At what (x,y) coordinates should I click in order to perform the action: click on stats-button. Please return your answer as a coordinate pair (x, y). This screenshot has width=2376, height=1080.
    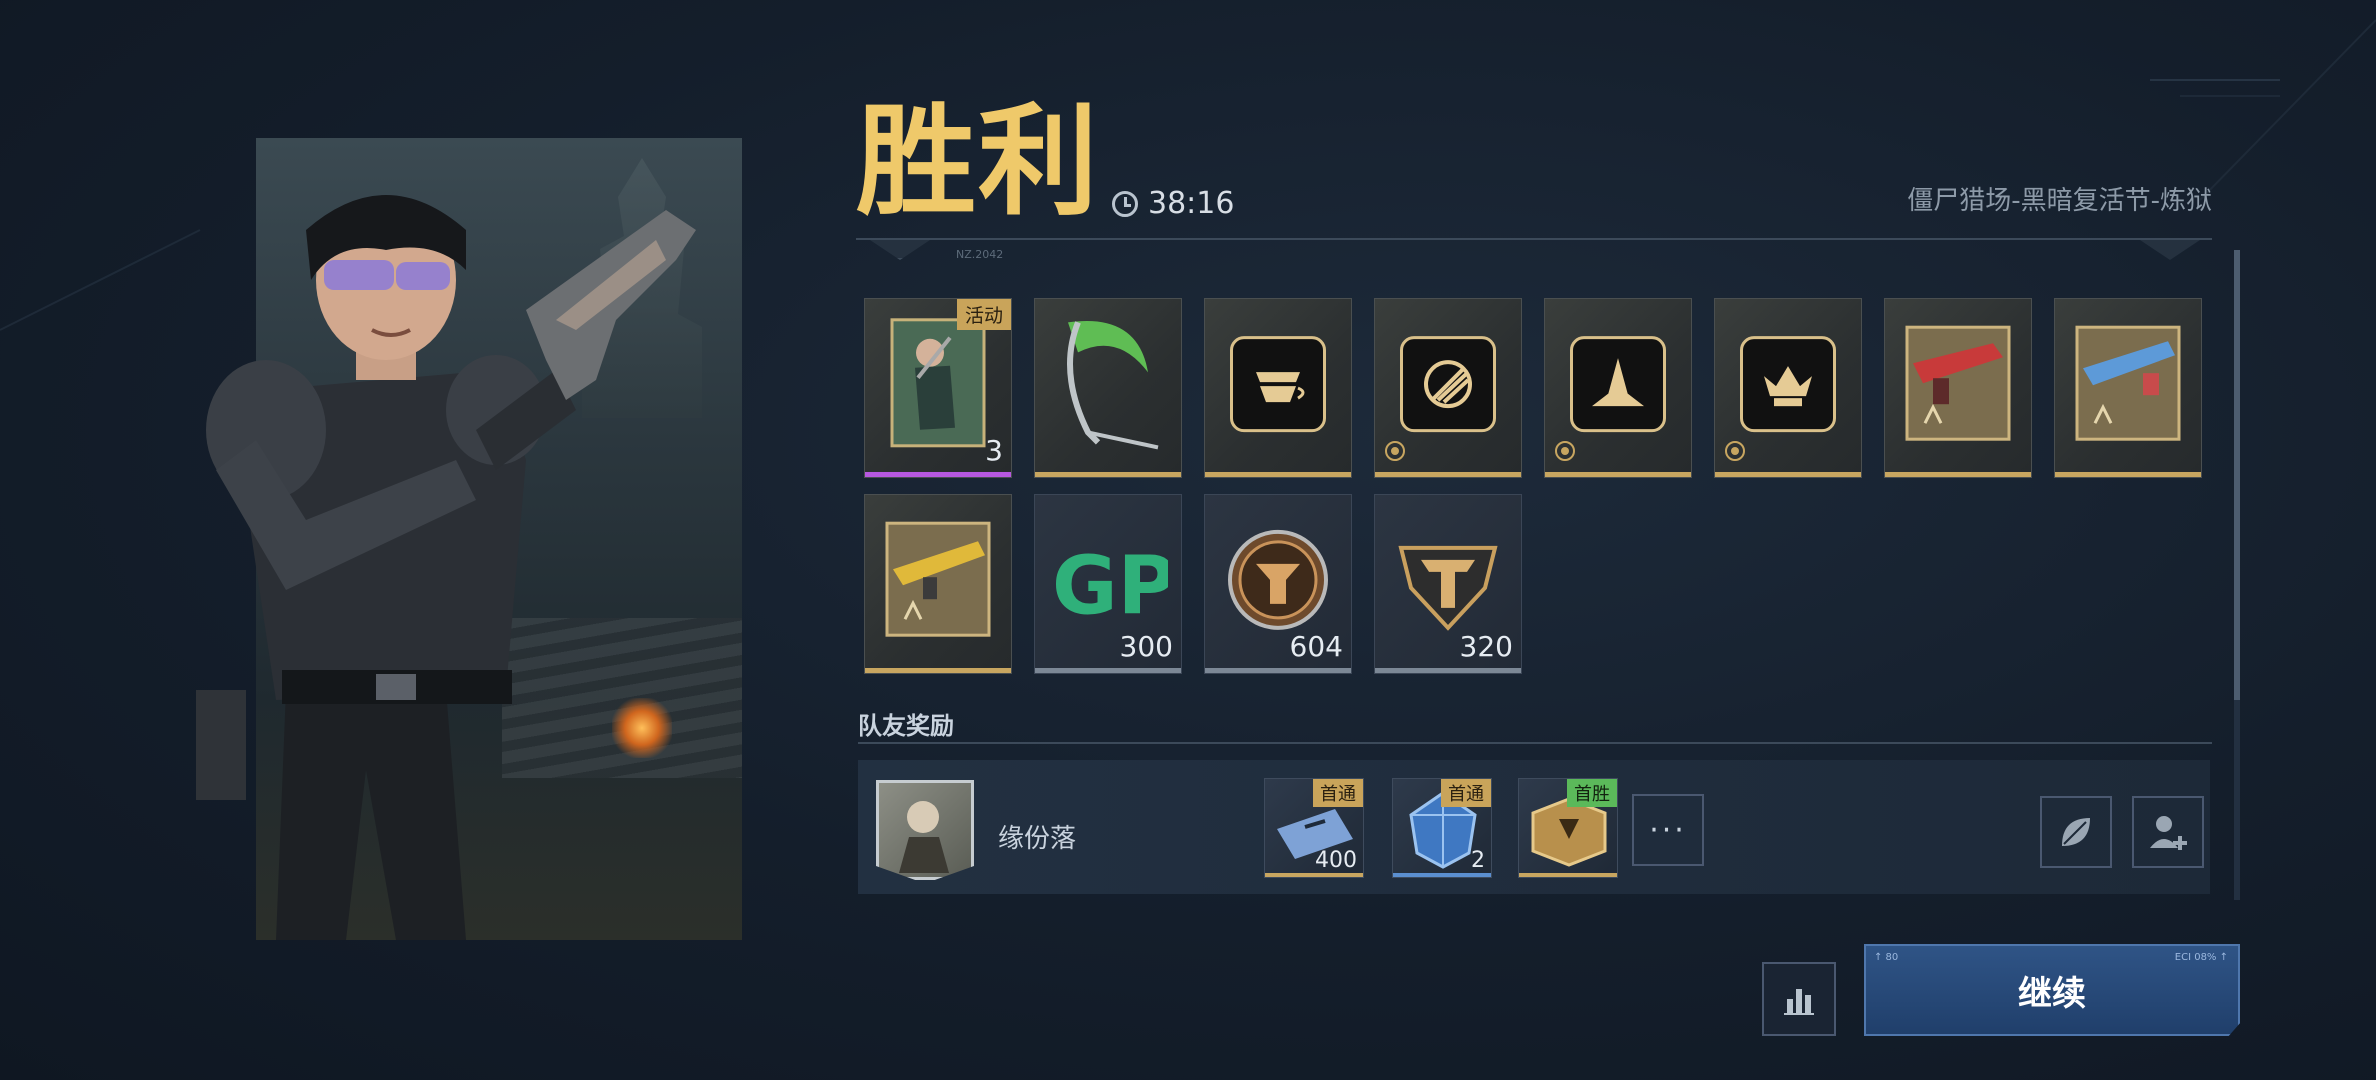
    Looking at the image, I should click on (1799, 999).